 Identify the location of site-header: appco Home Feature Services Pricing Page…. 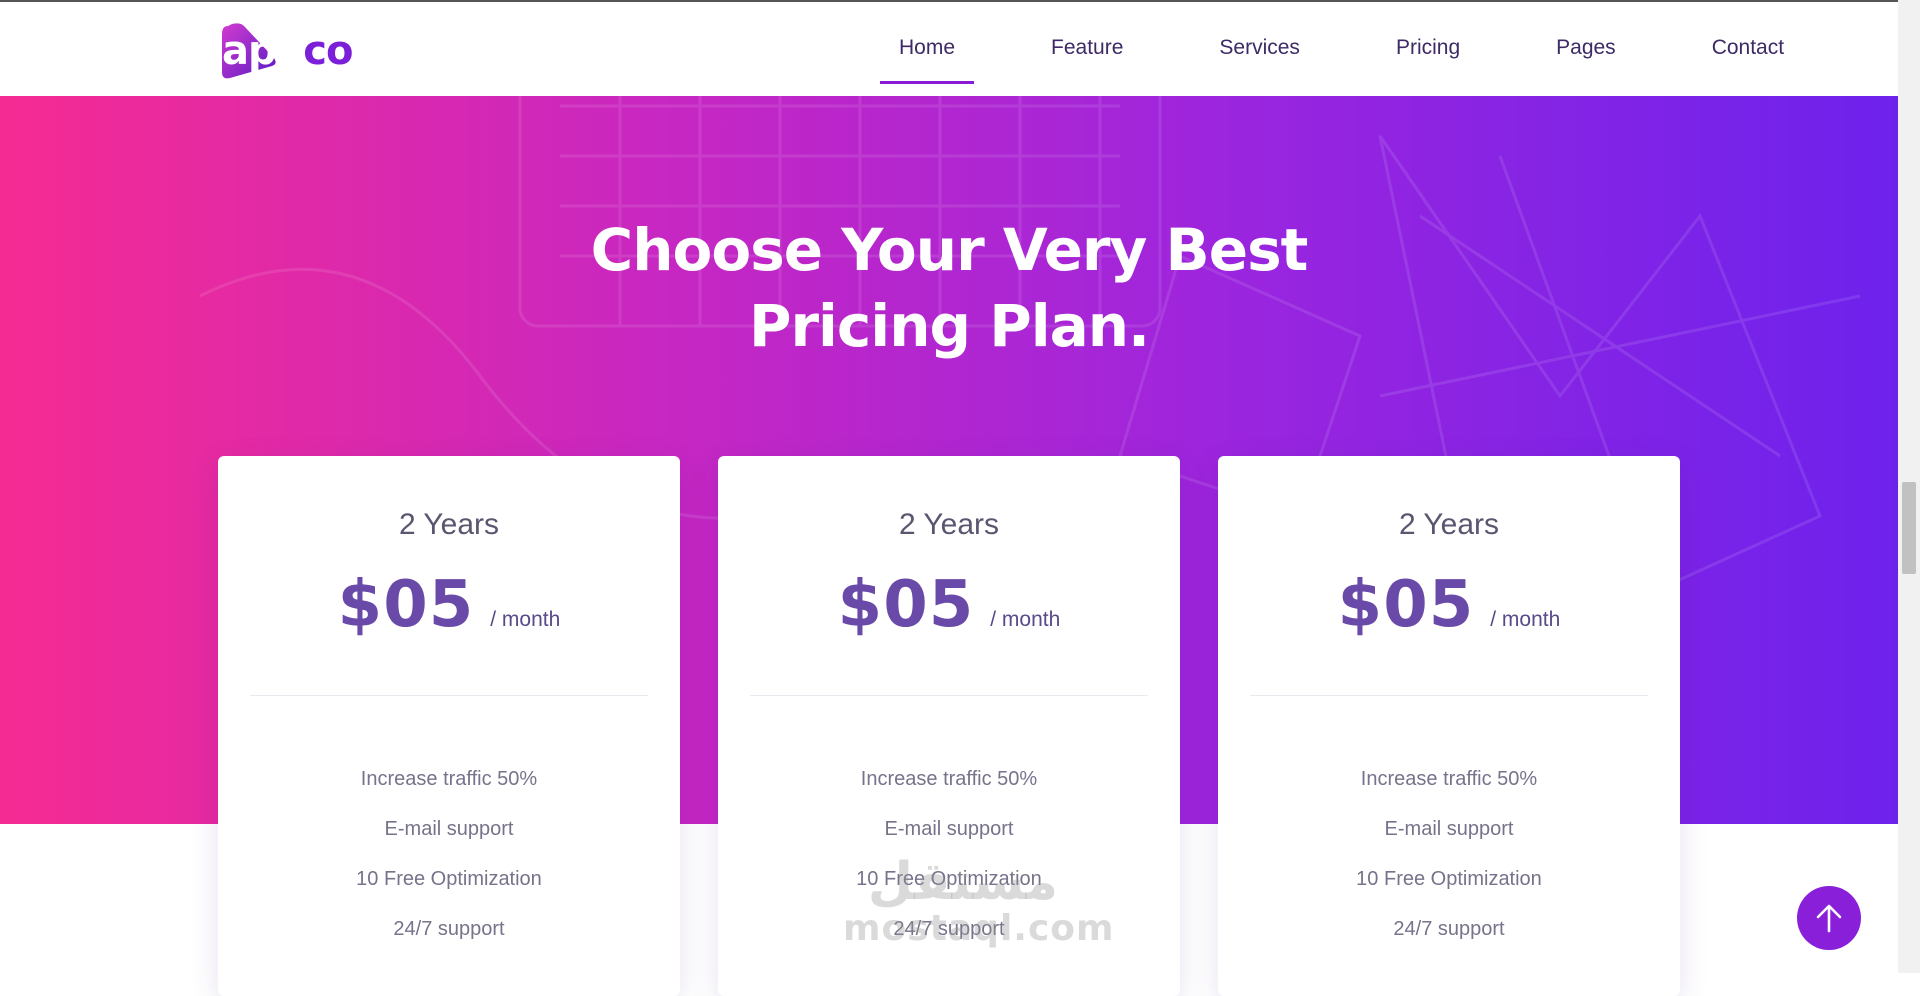
(949, 48).